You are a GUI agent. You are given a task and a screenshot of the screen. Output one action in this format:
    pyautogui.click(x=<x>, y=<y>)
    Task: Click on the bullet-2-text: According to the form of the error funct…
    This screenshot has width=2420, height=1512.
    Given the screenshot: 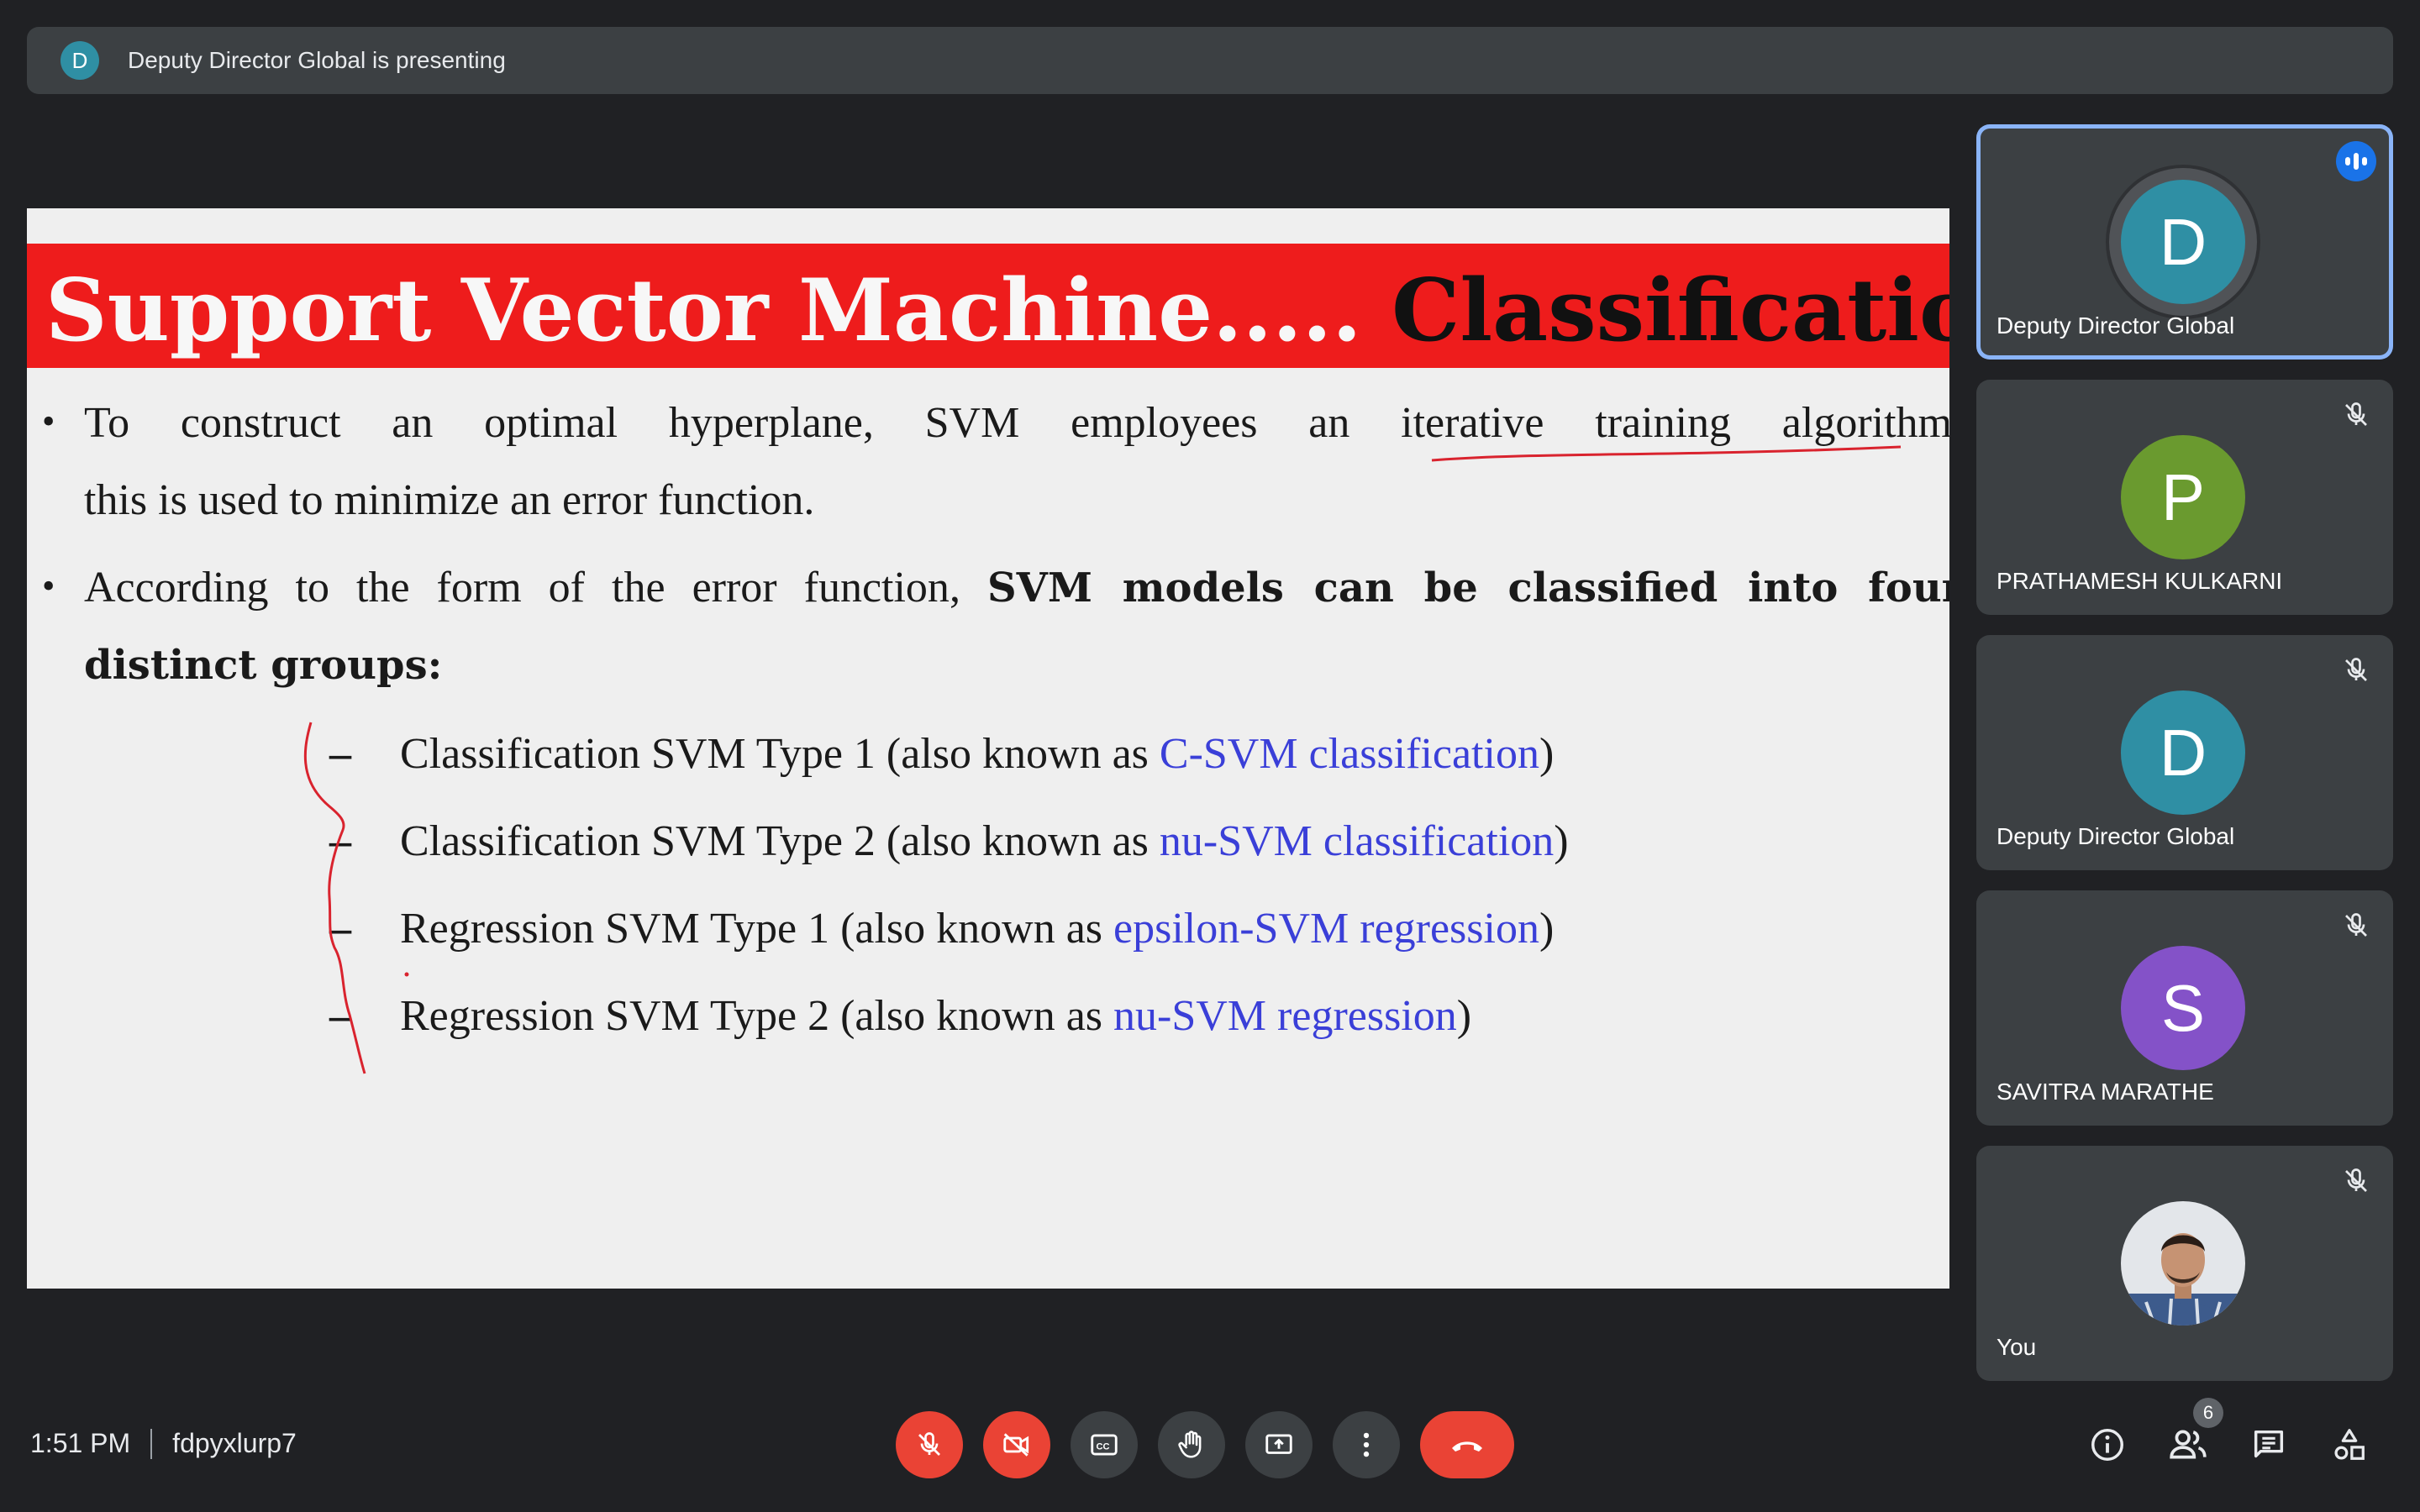 What is the action you would take?
    pyautogui.click(x=522, y=588)
    